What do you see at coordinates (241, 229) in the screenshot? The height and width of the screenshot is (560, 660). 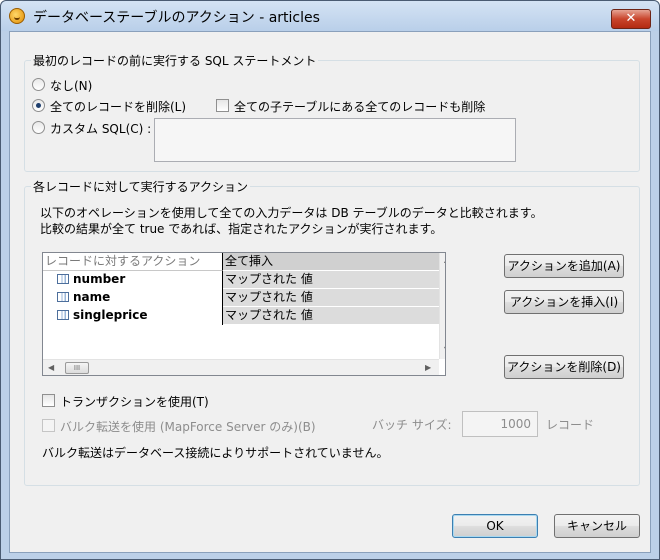 I see `actions-description-line2: 比較の結果が全て true であれば、指定されたアクションが実行されます。` at bounding box center [241, 229].